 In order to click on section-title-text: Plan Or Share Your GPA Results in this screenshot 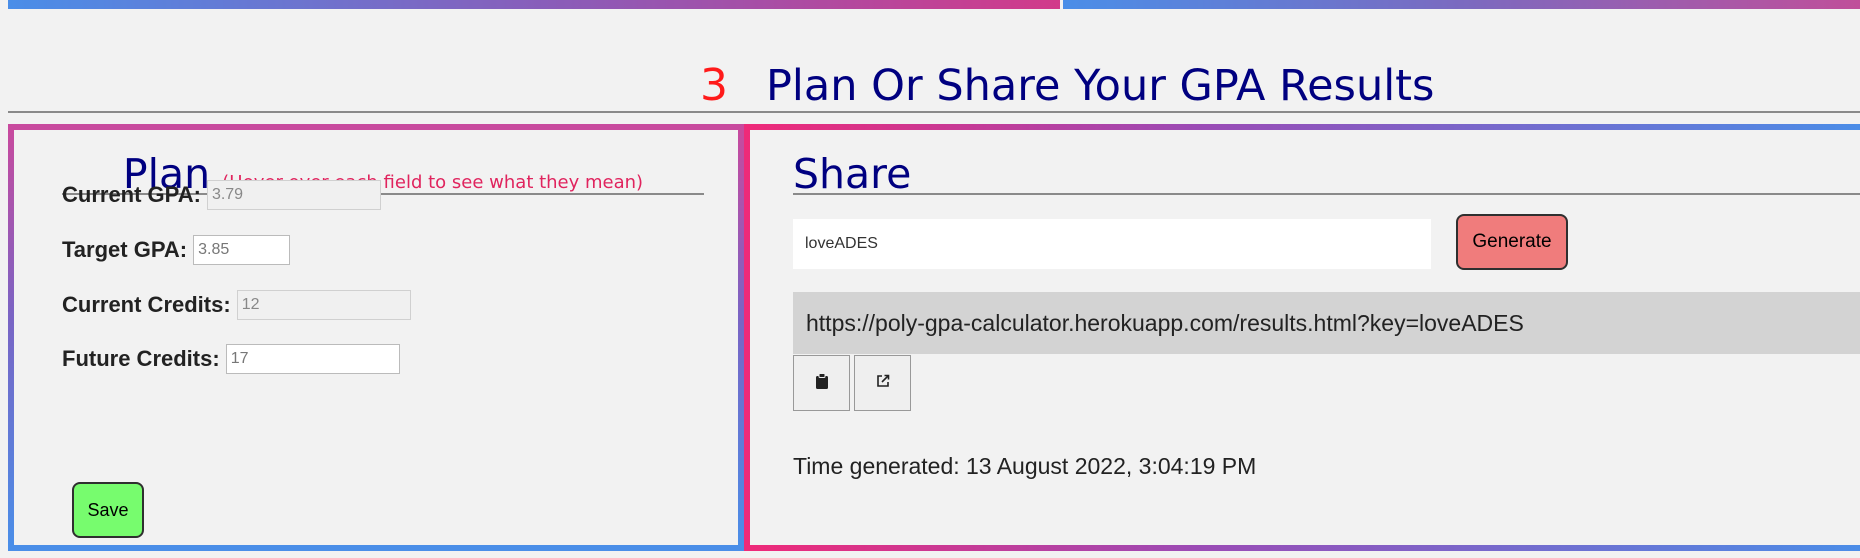, I will do `click(1100, 86)`.